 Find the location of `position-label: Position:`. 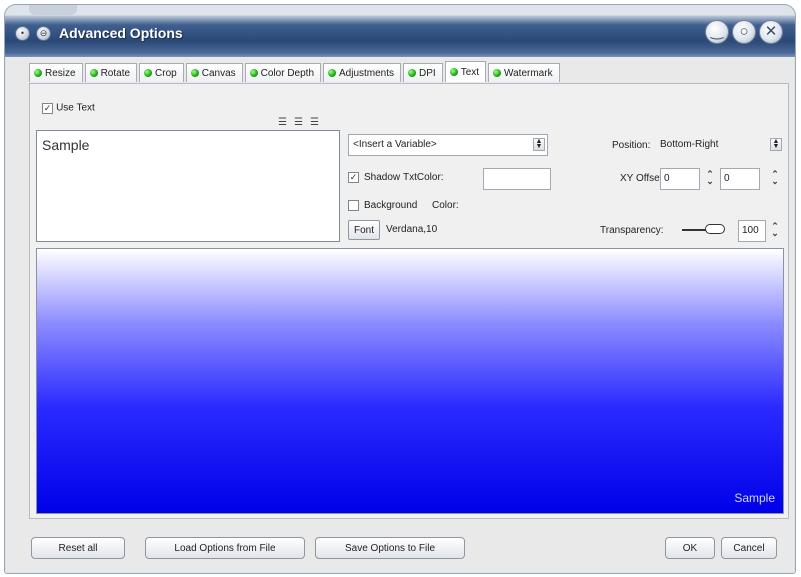

position-label: Position: is located at coordinates (631, 145).